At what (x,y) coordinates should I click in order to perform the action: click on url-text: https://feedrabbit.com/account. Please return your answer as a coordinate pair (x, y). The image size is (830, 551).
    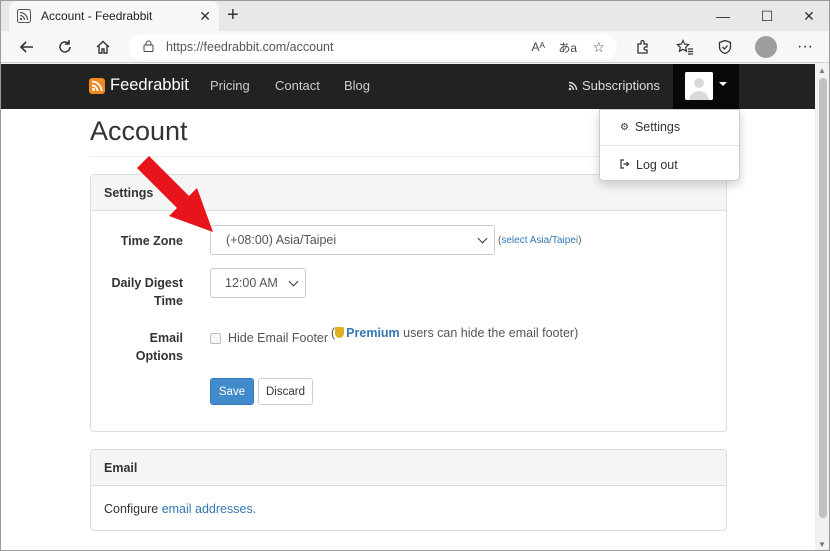
    Looking at the image, I should click on (250, 47).